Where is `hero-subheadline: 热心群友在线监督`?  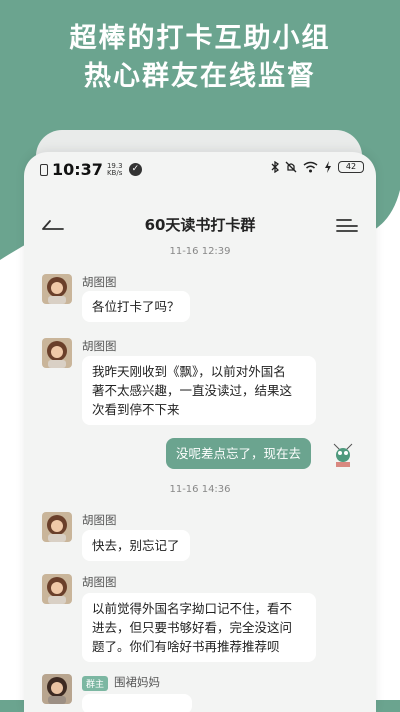 hero-subheadline: 热心群友在线监督 is located at coordinates (200, 76).